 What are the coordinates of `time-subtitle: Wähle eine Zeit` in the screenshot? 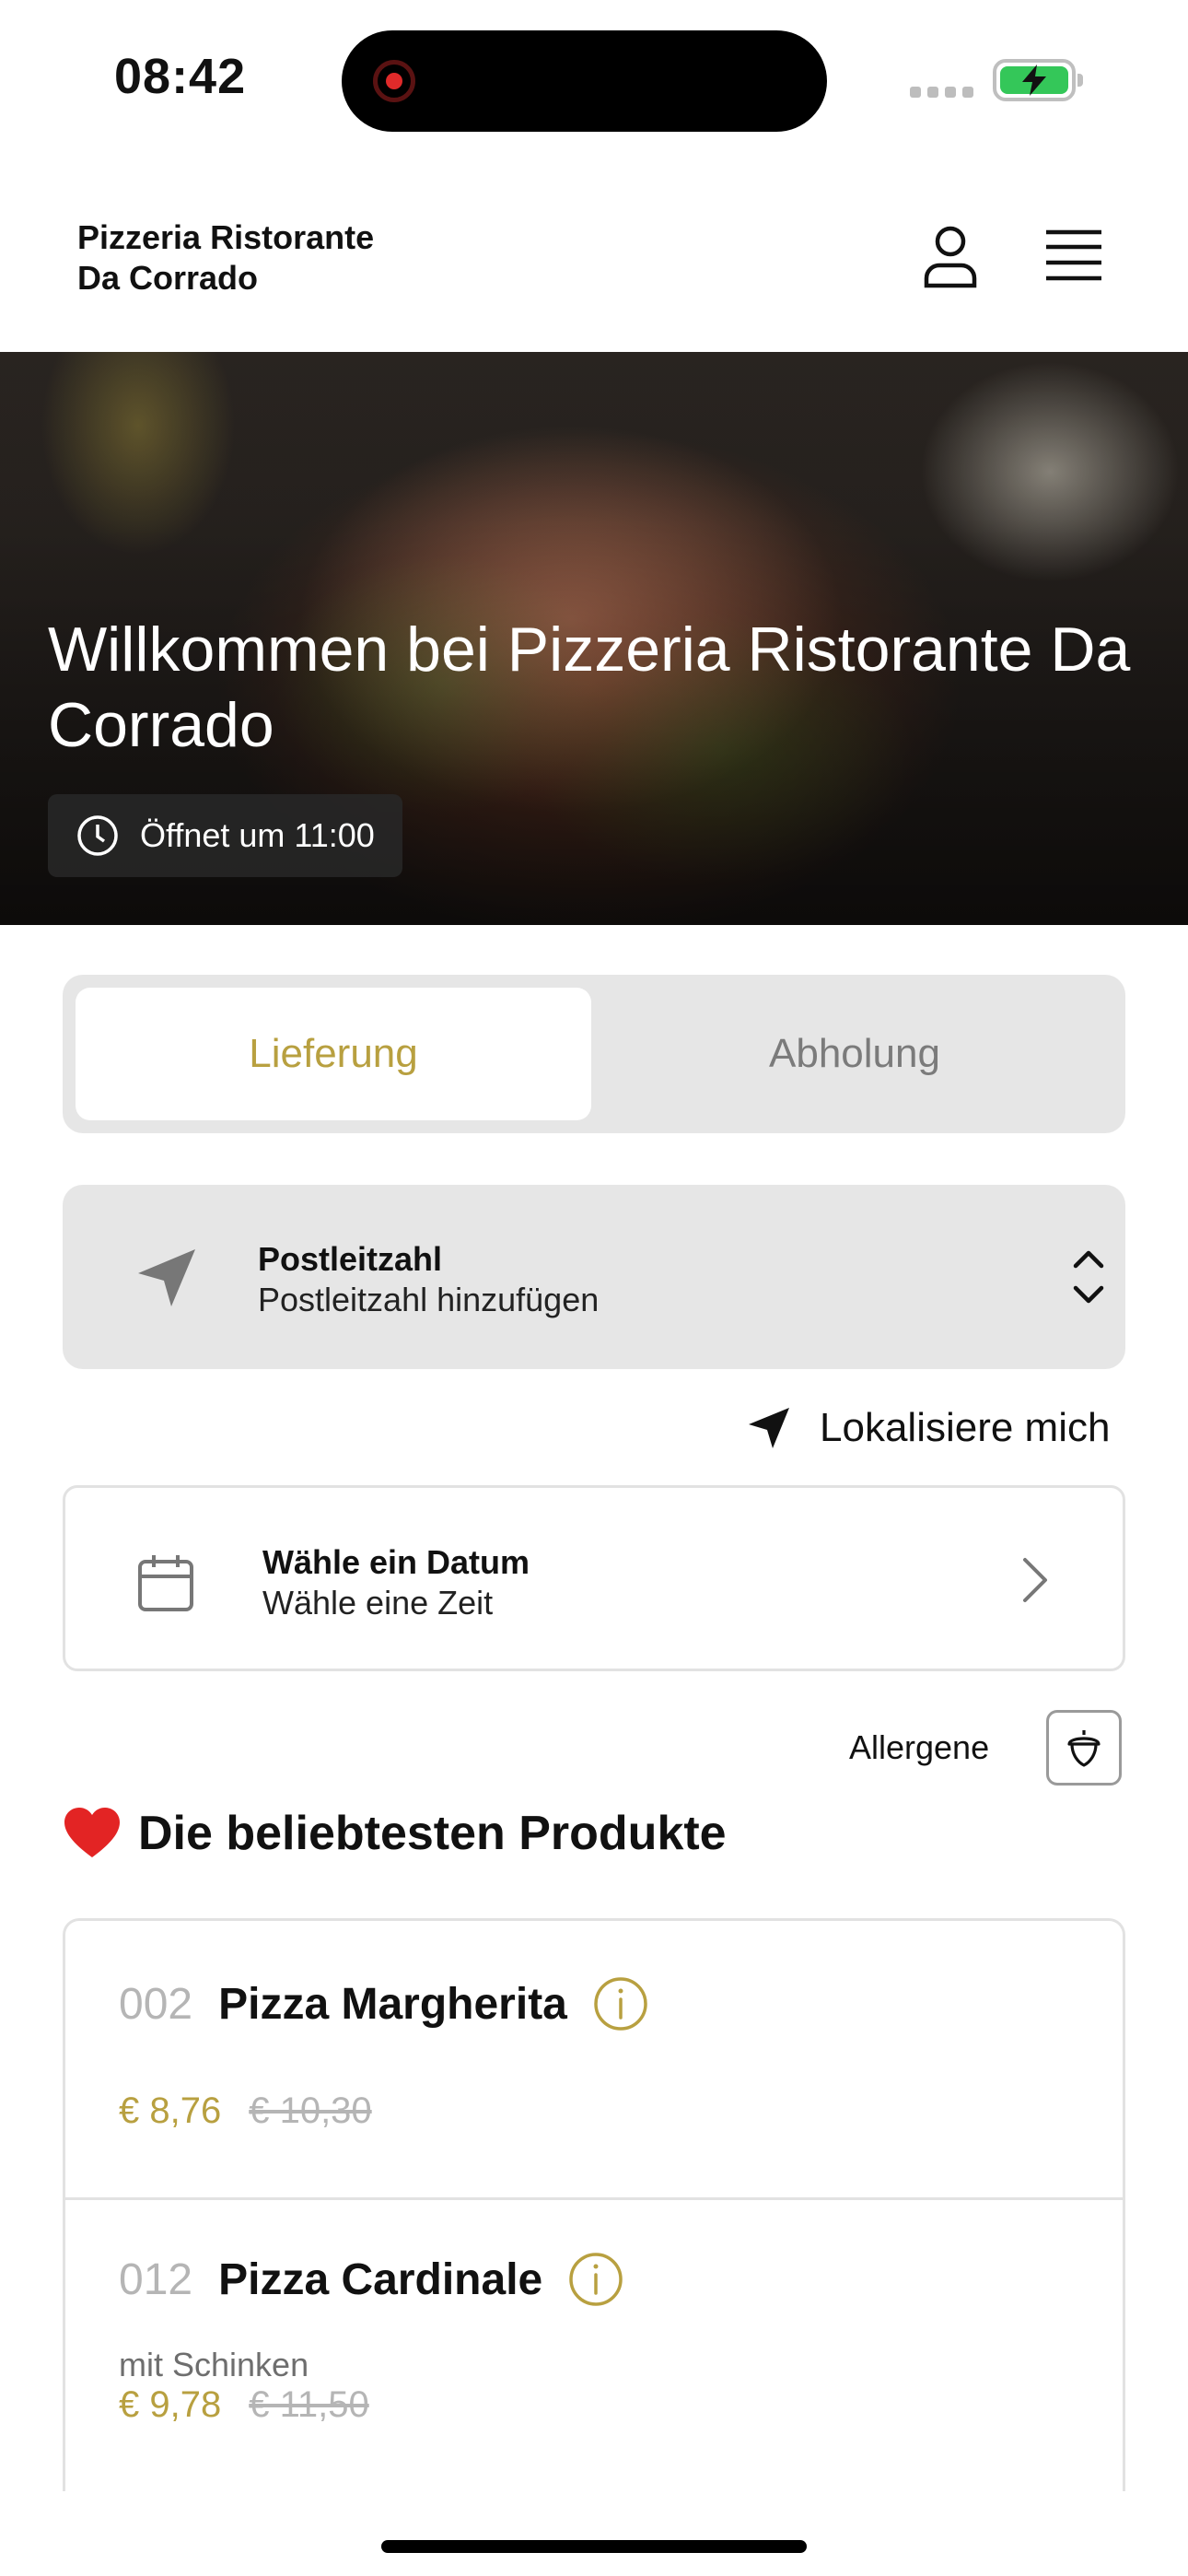 It's located at (378, 1603).